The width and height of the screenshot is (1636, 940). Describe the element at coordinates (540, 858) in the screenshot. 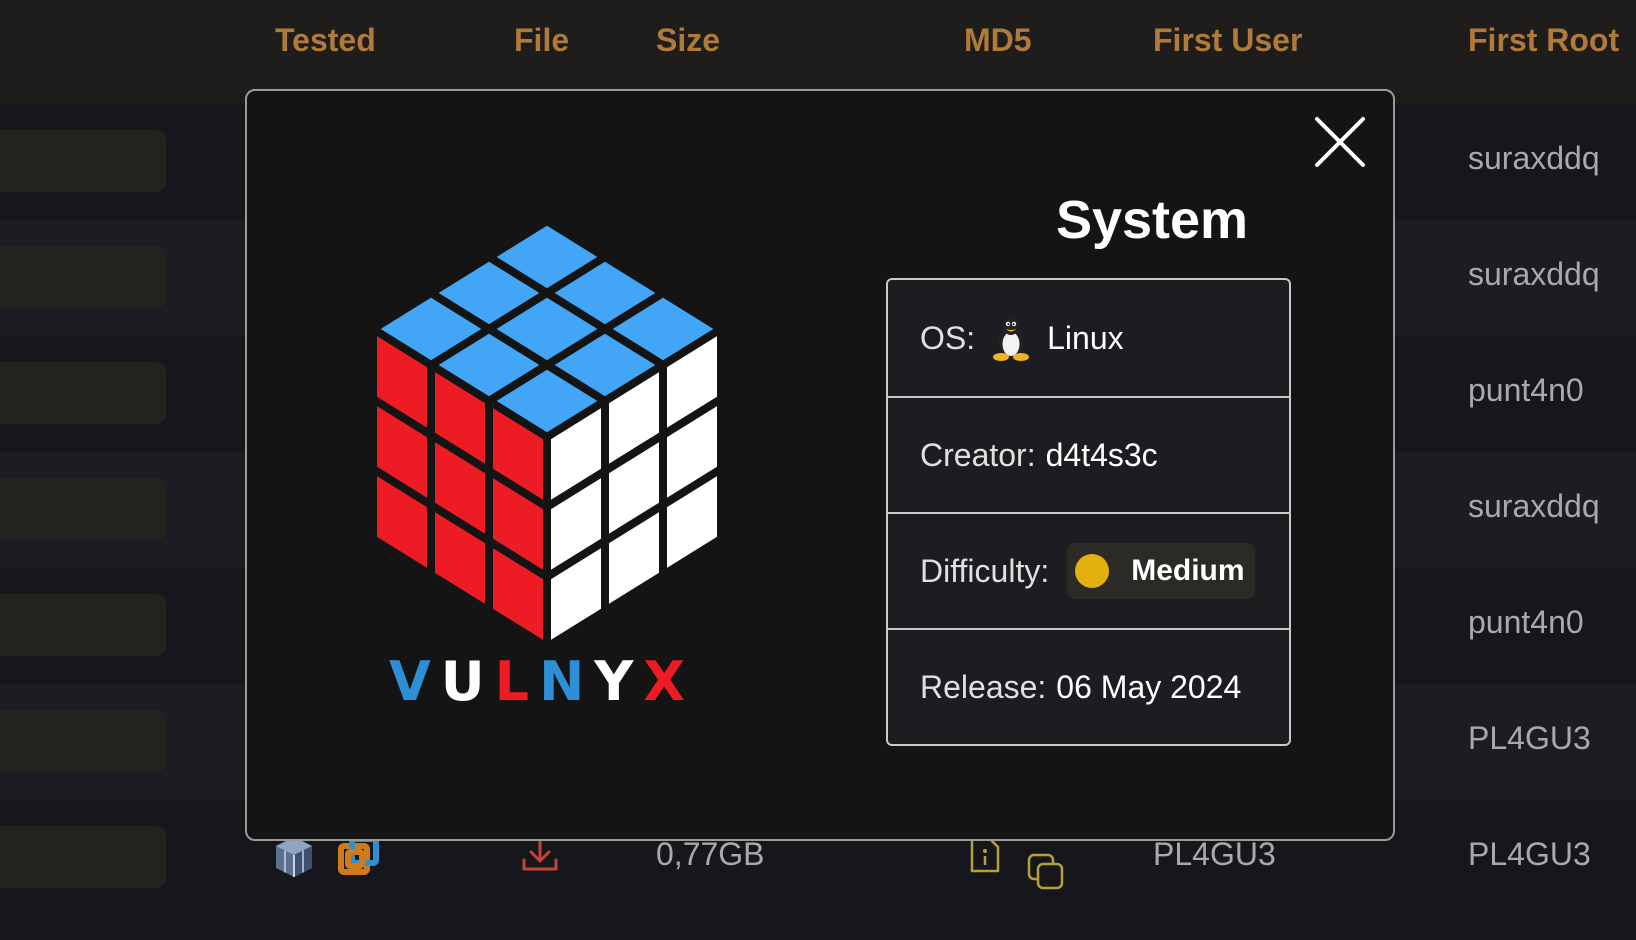

I see `download-icon` at that location.